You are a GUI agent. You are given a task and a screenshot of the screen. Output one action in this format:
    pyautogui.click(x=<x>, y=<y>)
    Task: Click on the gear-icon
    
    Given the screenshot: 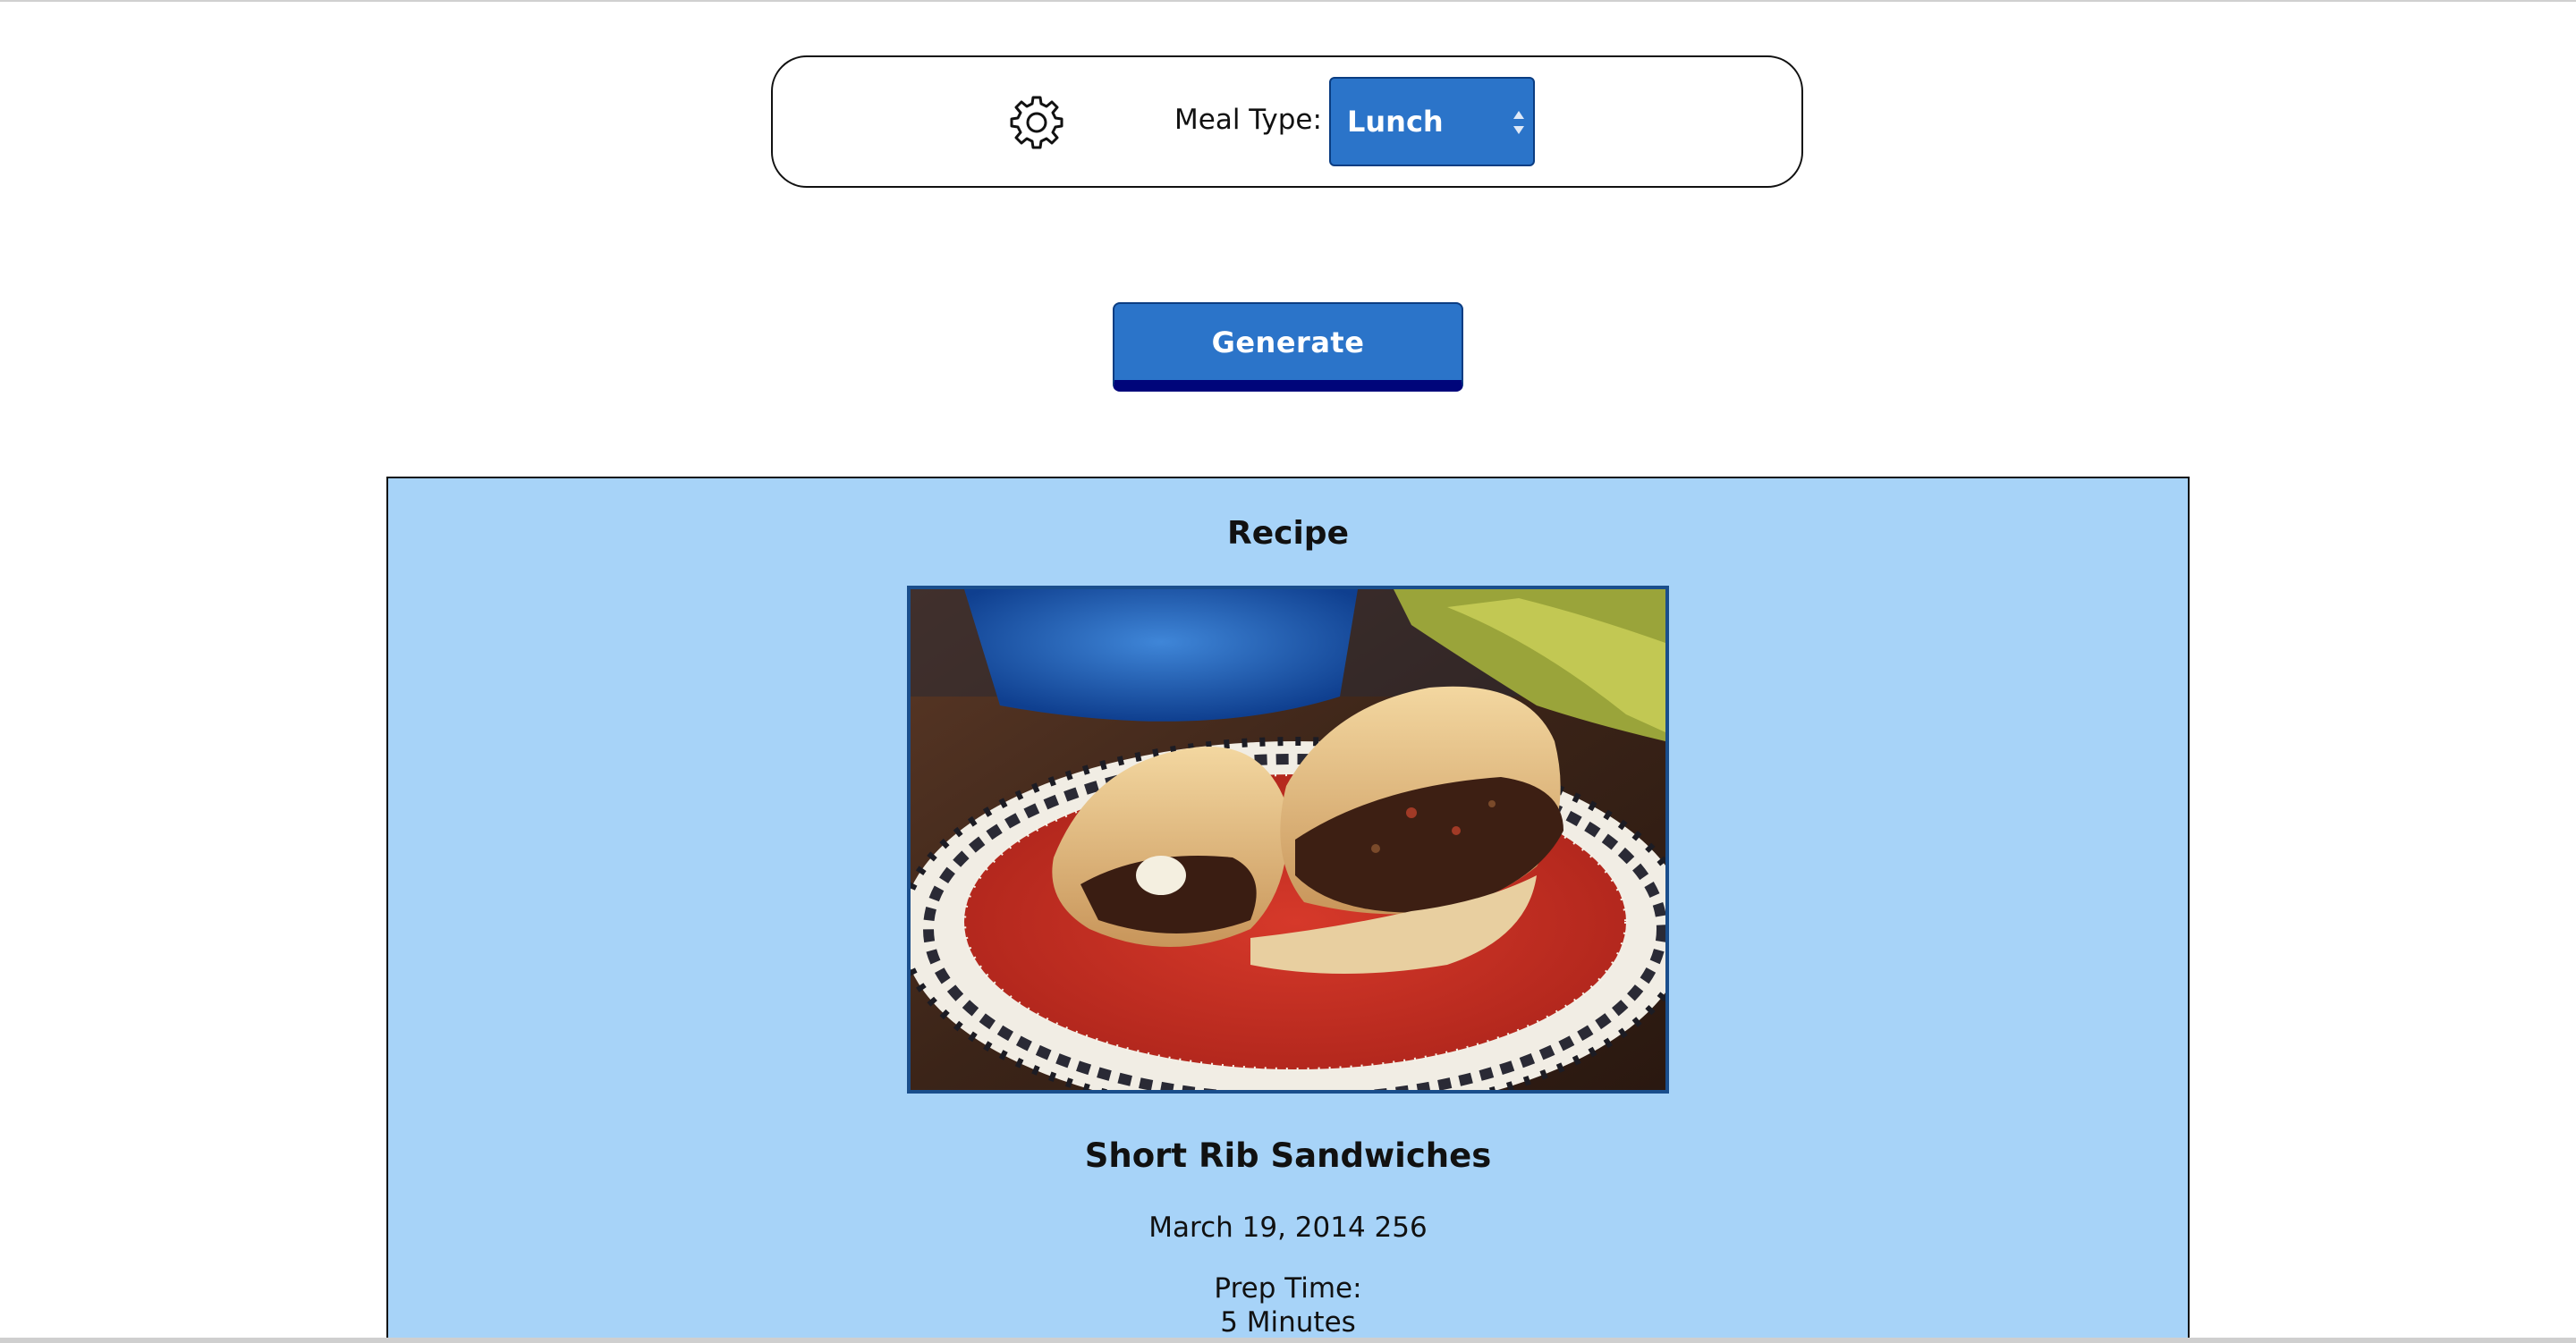 What is the action you would take?
    pyautogui.click(x=1036, y=122)
    